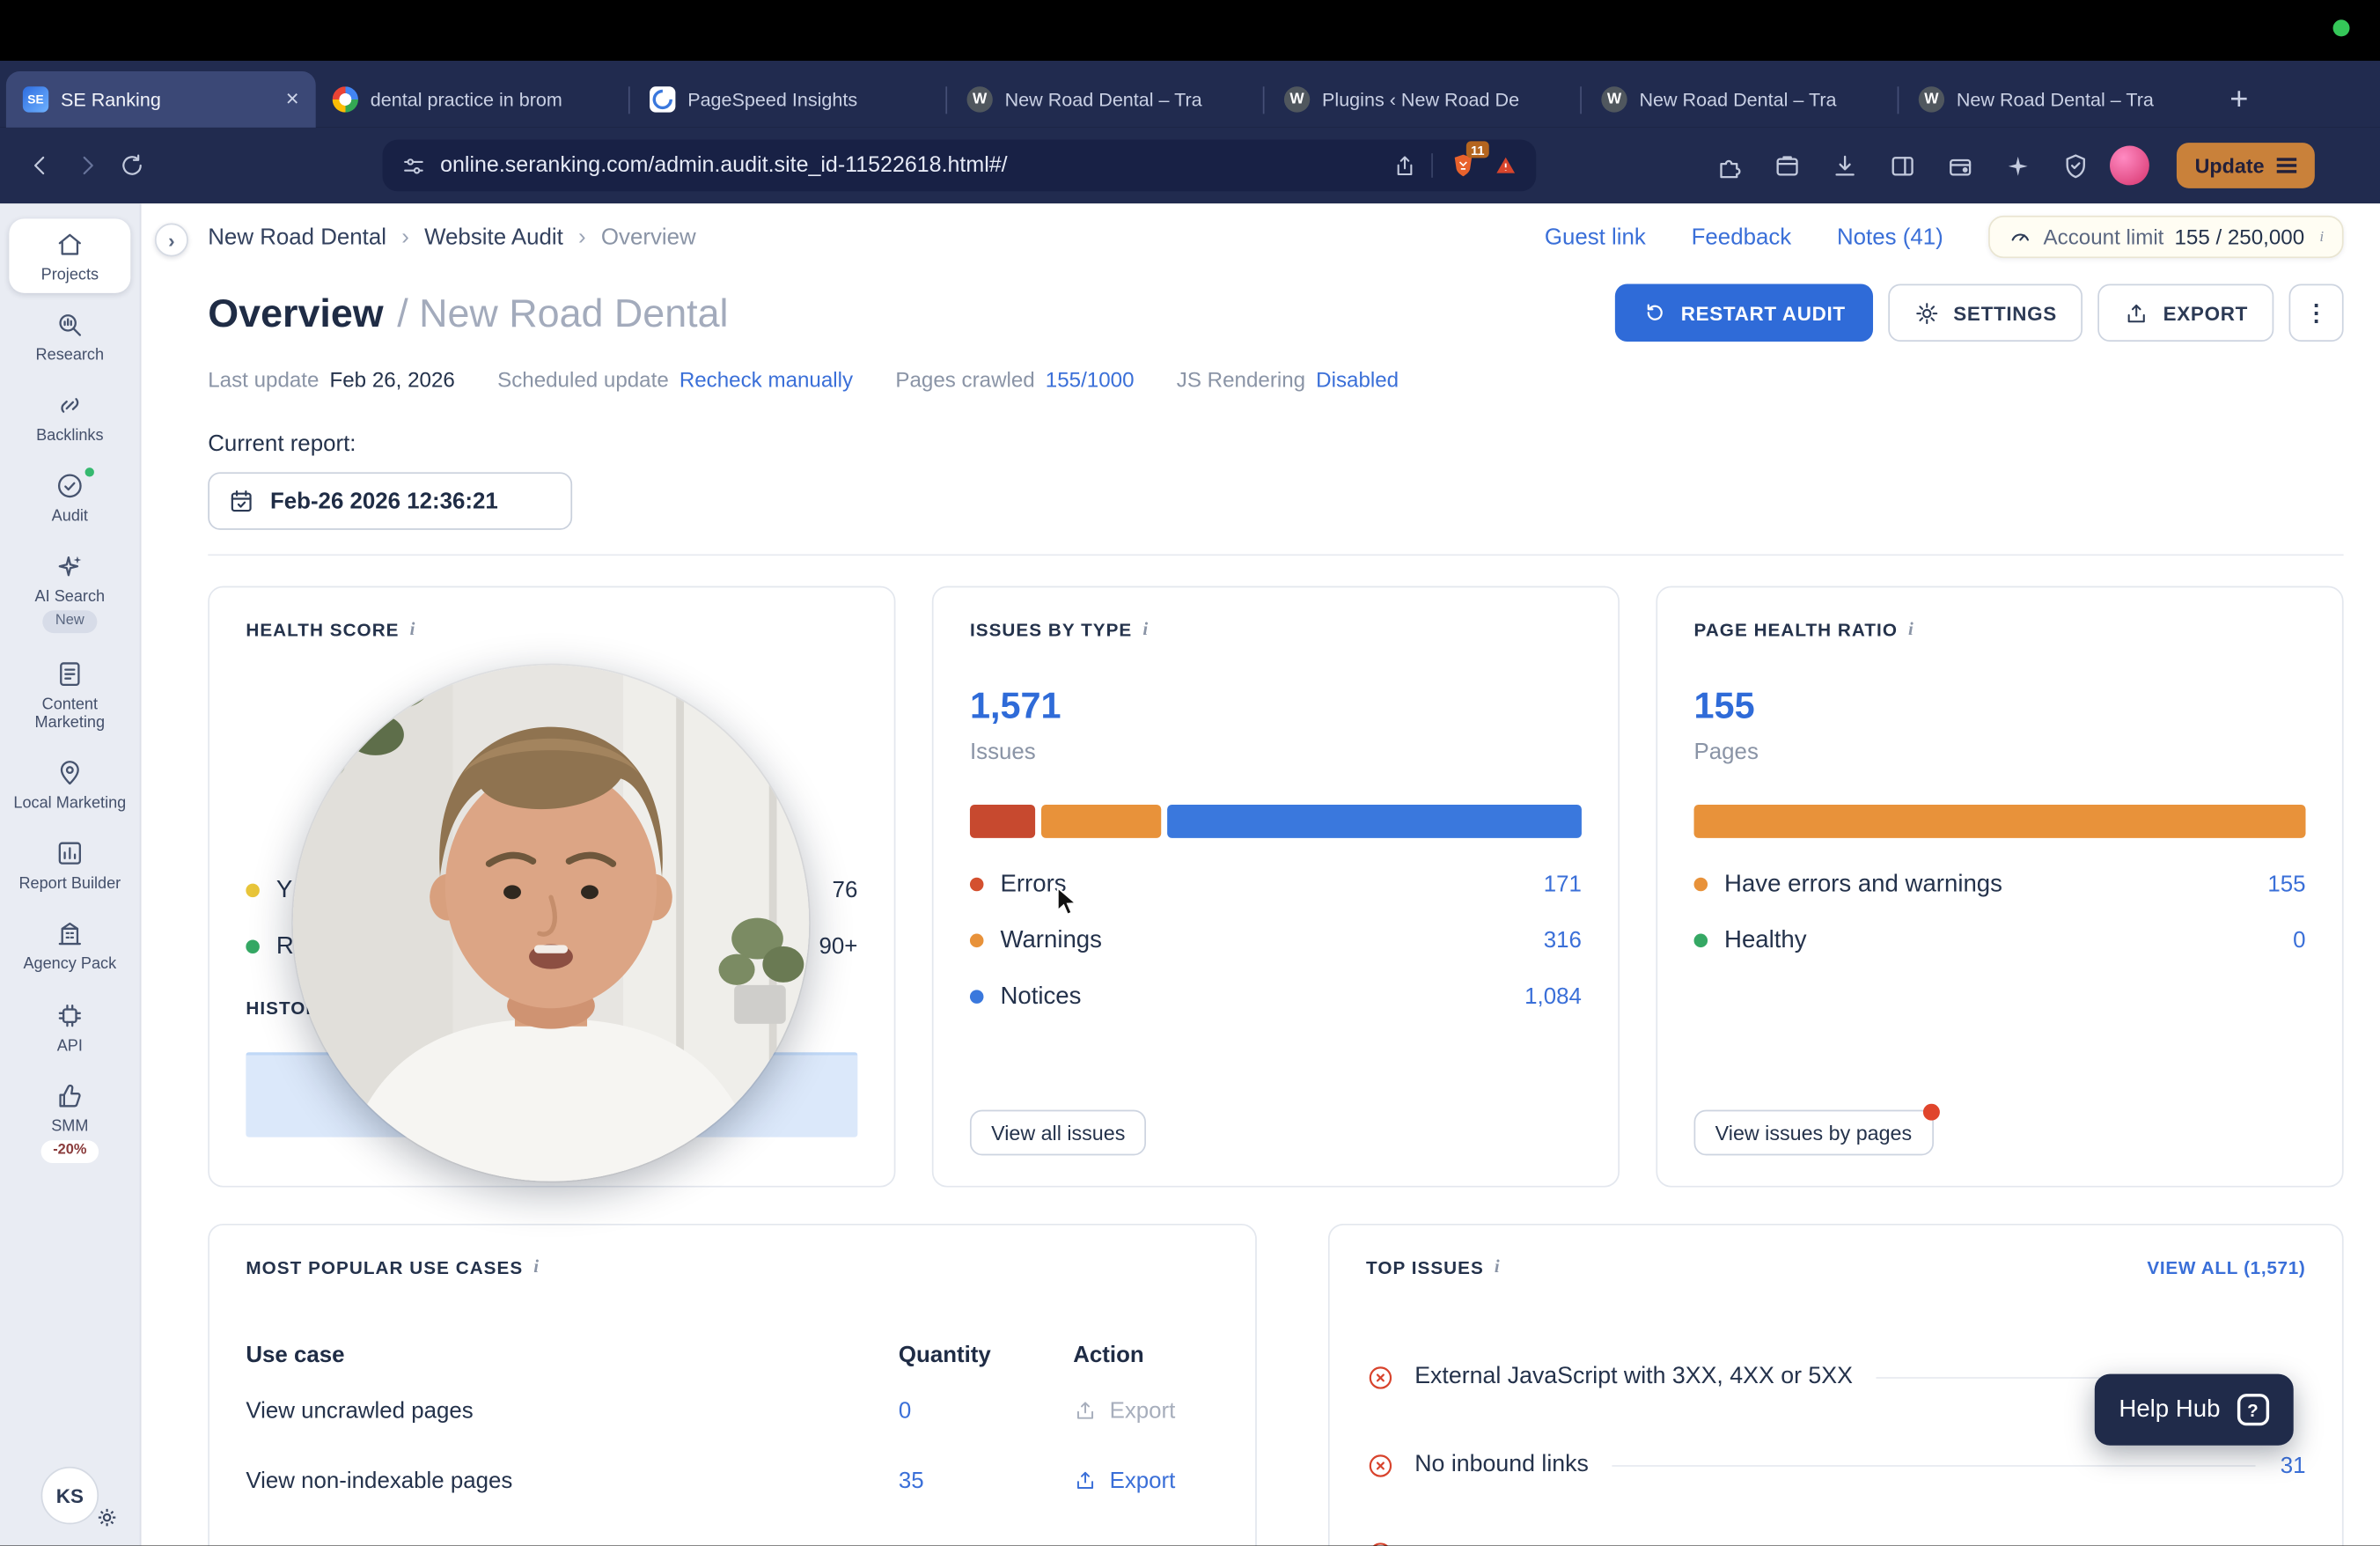 The image size is (2380, 1546). Describe the element at coordinates (69, 498) in the screenshot. I see `sidebar-item-audit: Audit` at that location.